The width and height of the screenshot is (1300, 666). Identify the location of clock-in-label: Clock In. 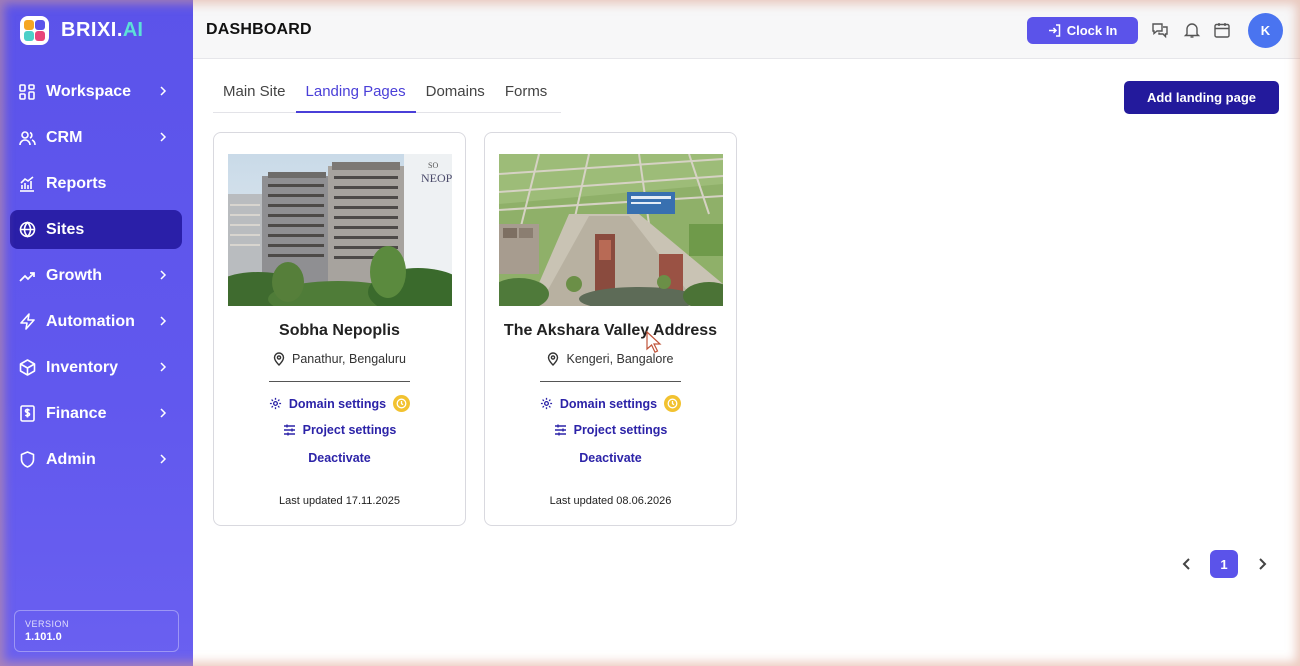
(1092, 30).